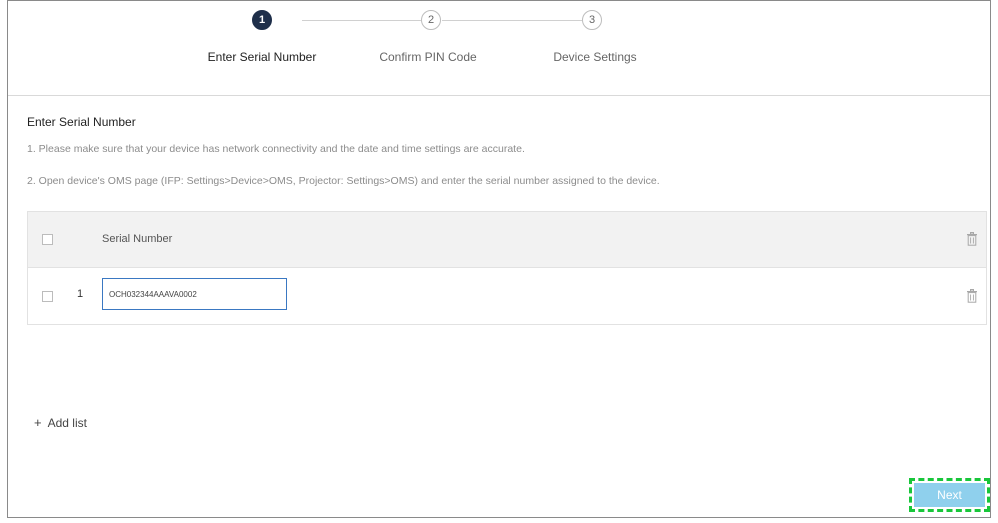 The image size is (998, 523). What do you see at coordinates (428, 57) in the screenshot?
I see `step-2-label: Confirm PIN Code` at bounding box center [428, 57].